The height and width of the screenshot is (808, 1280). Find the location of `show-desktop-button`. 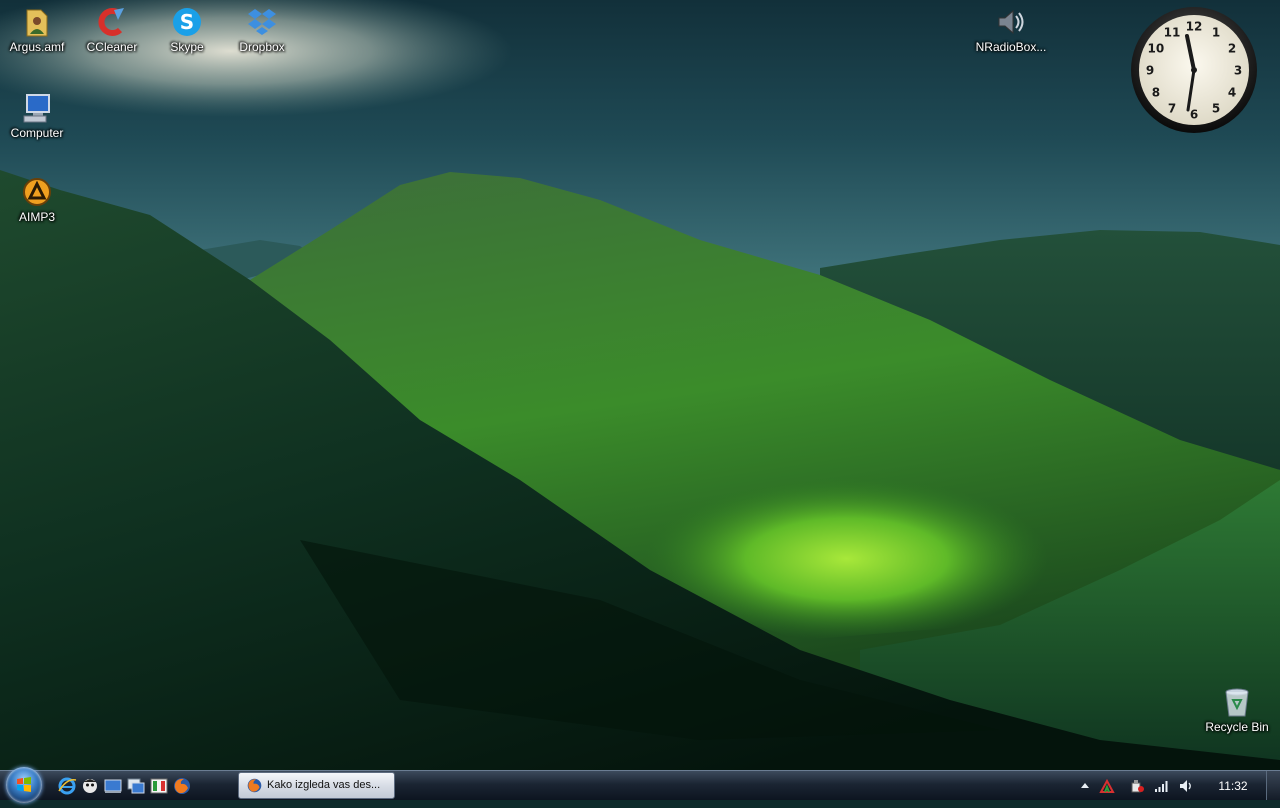

show-desktop-button is located at coordinates (1273, 785).